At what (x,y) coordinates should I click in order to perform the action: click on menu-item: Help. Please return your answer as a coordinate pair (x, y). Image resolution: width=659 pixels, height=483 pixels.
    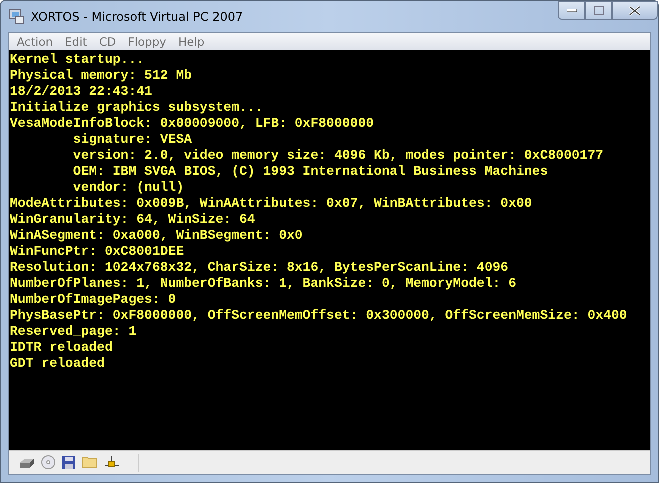
    Looking at the image, I should click on (191, 41).